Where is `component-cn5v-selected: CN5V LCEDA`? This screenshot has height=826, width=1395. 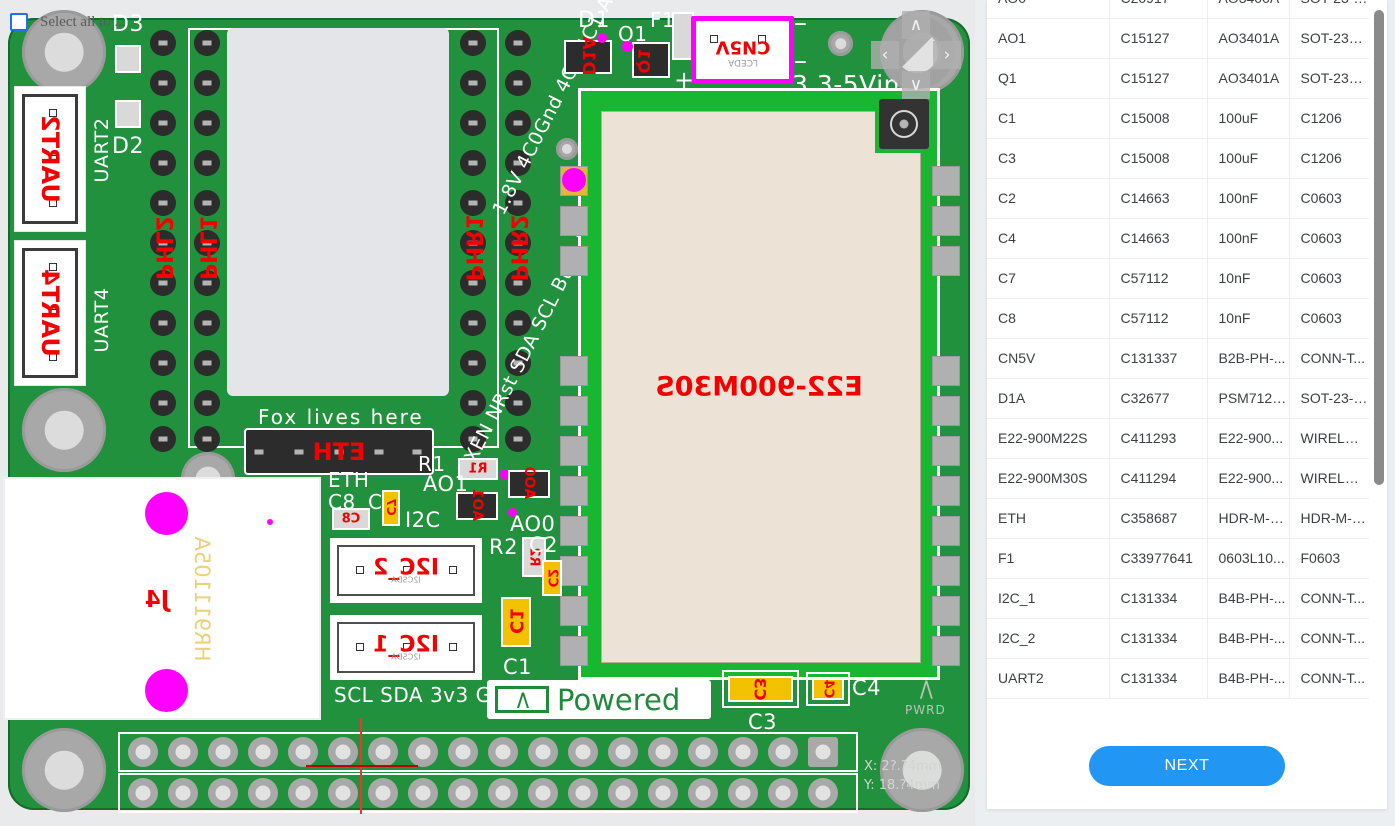
component-cn5v-selected: CN5V LCEDA is located at coordinates (742, 50).